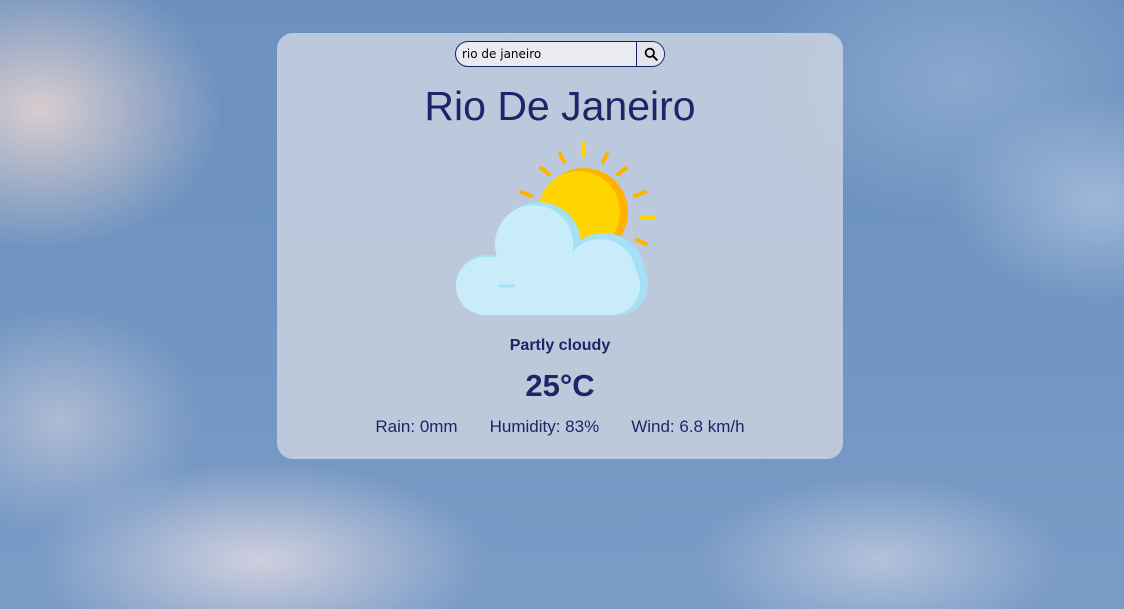  I want to click on weather-stats: Rain: 0mm Humidity: 83% Wind: 6.8 km/h, so click(560, 427).